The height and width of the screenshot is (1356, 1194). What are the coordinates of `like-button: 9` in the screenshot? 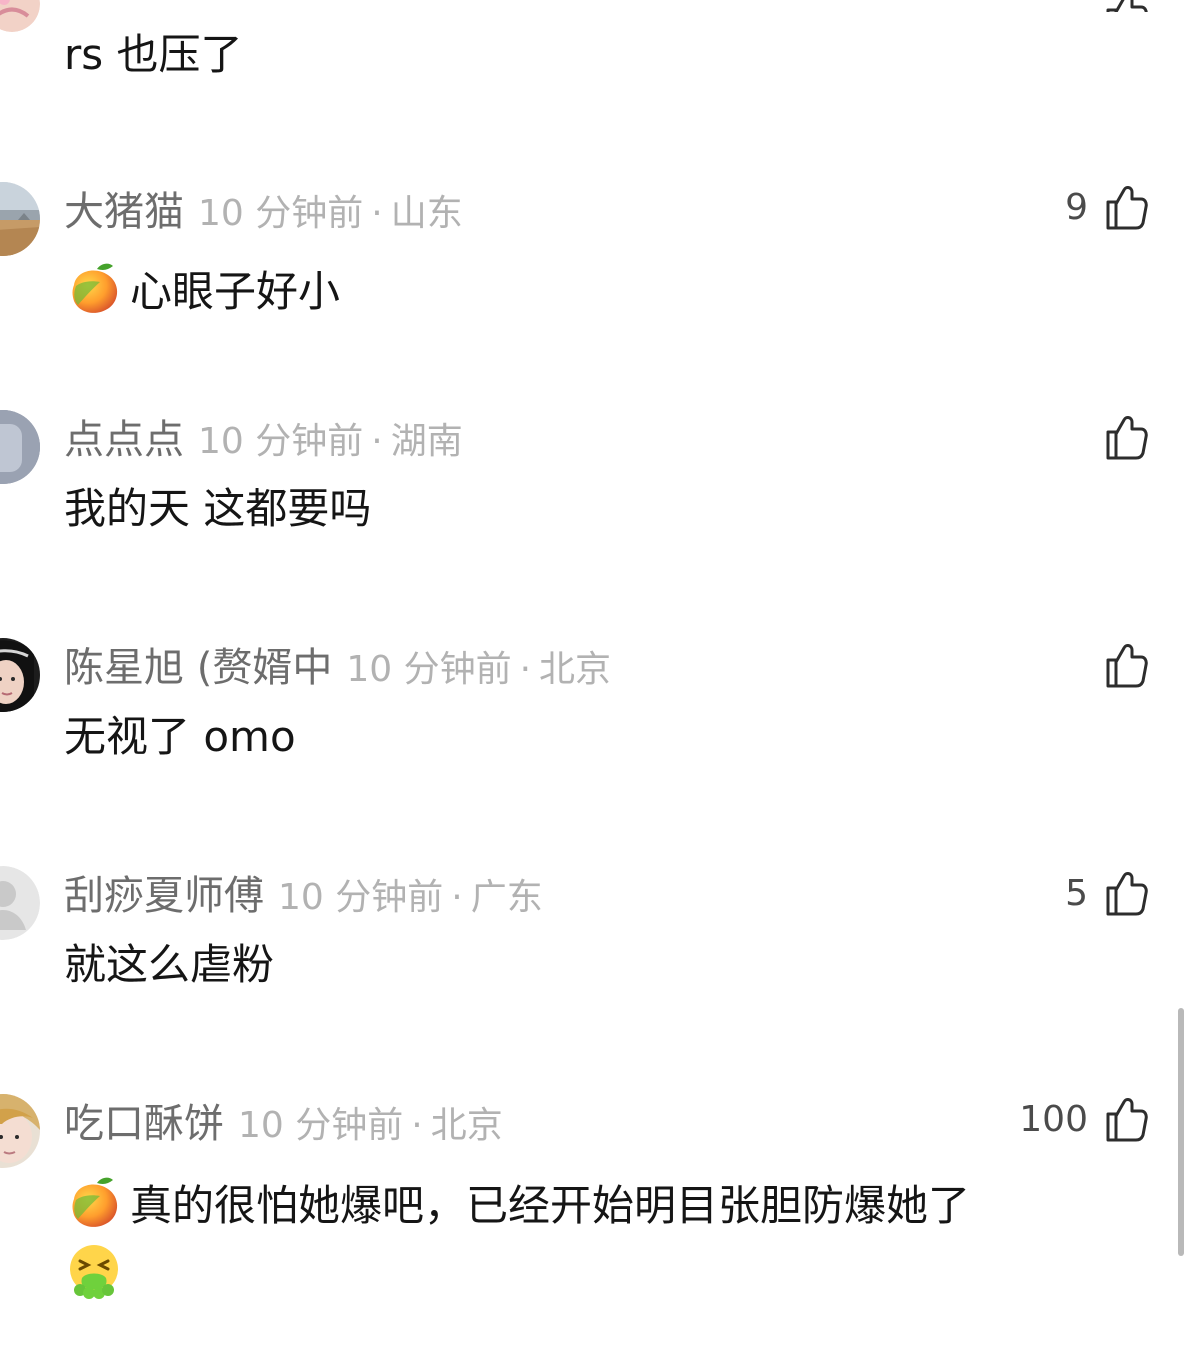 It's located at (1107, 207).